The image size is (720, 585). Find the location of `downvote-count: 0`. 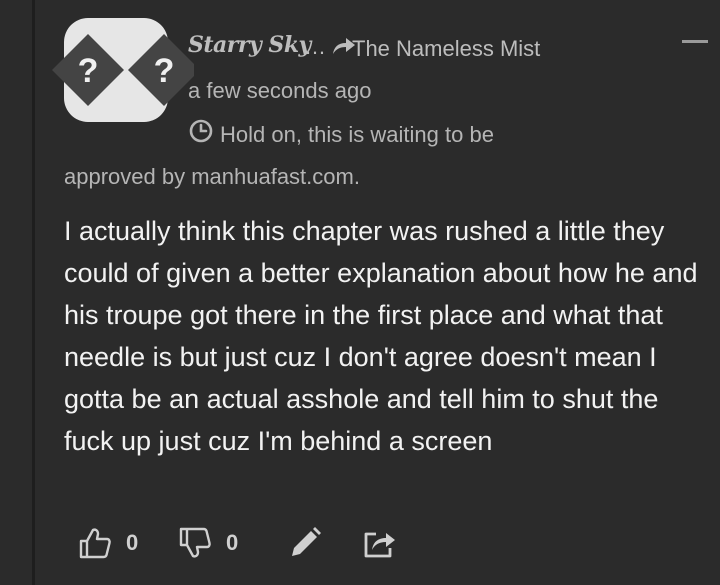

downvote-count: 0 is located at coordinates (232, 542).